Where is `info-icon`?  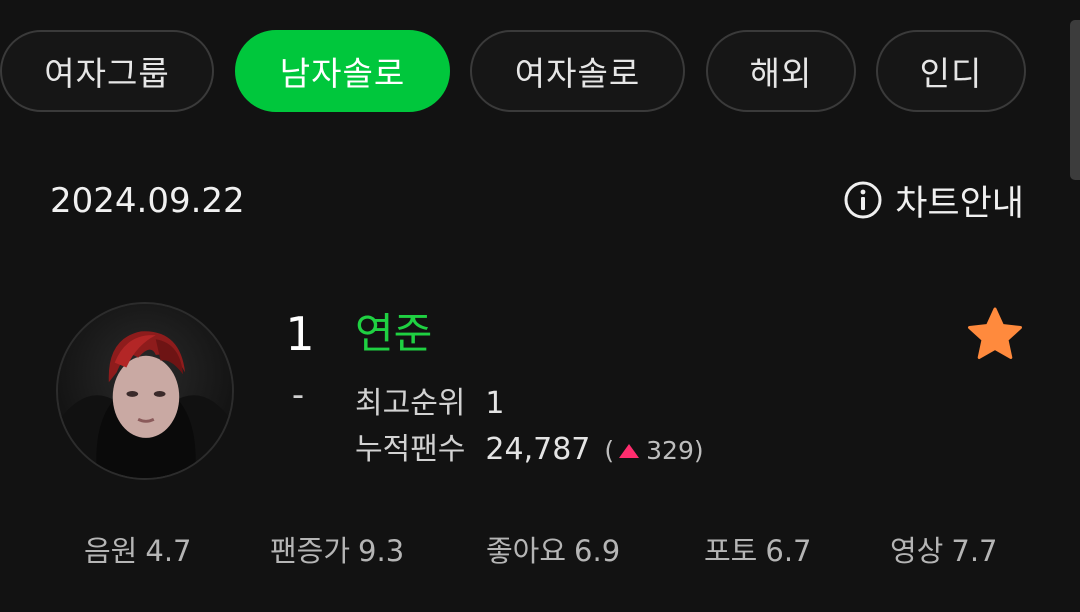
info-icon is located at coordinates (863, 200).